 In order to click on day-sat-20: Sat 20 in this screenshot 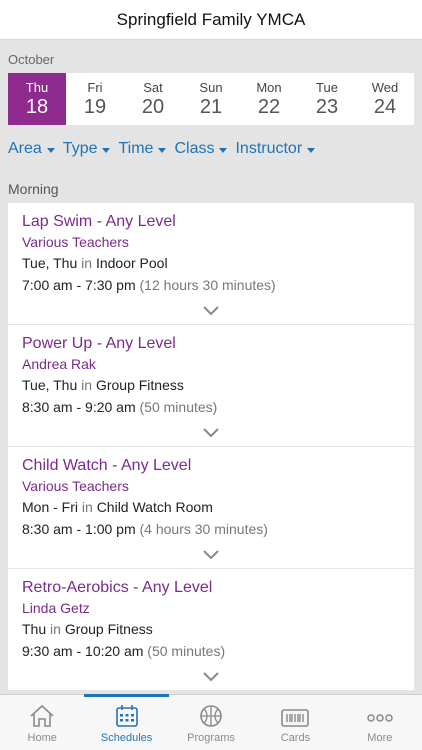, I will do `click(153, 99)`.